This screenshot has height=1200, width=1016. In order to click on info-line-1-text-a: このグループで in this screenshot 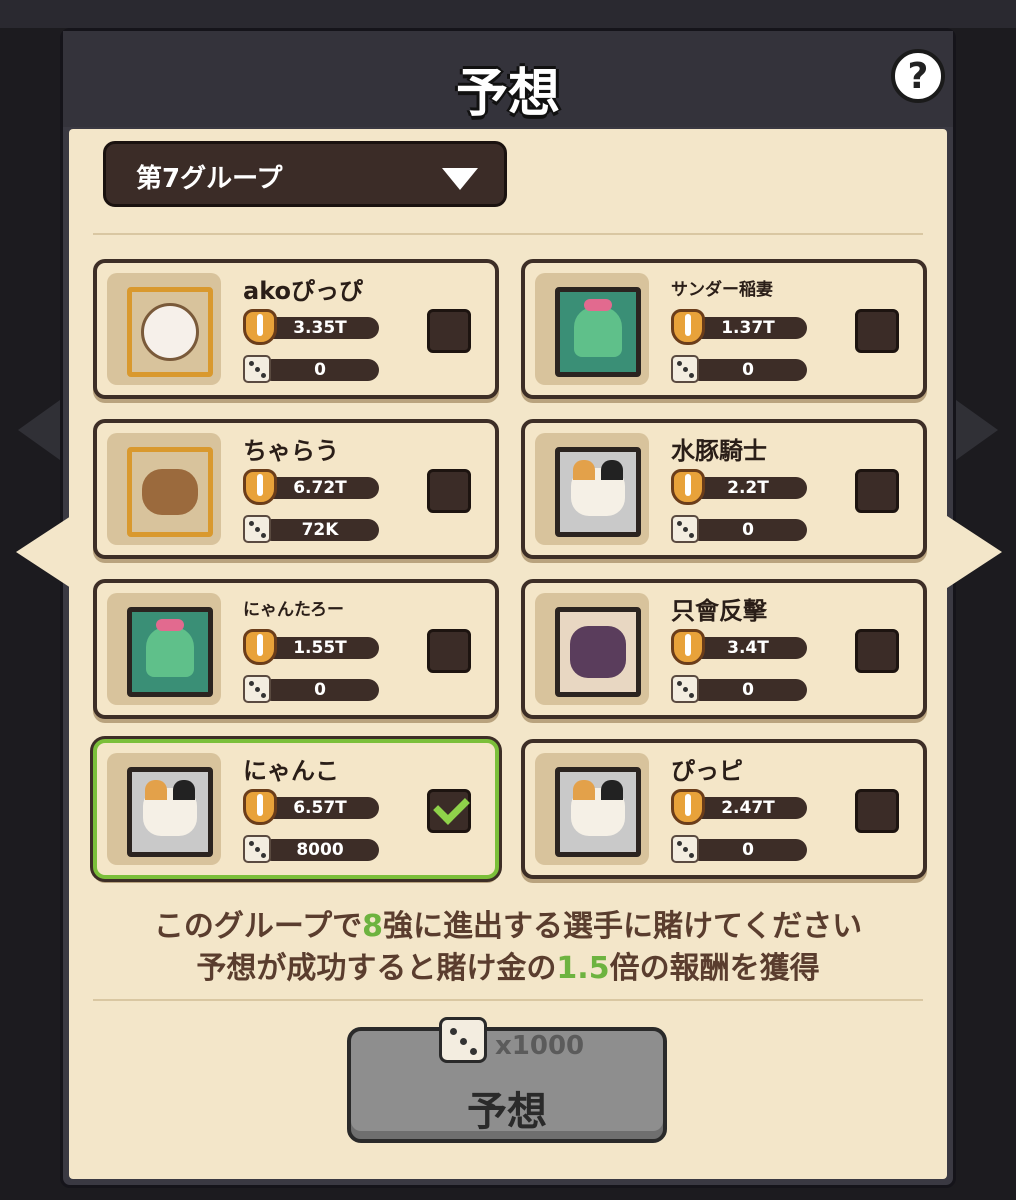, I will do `click(258, 926)`.